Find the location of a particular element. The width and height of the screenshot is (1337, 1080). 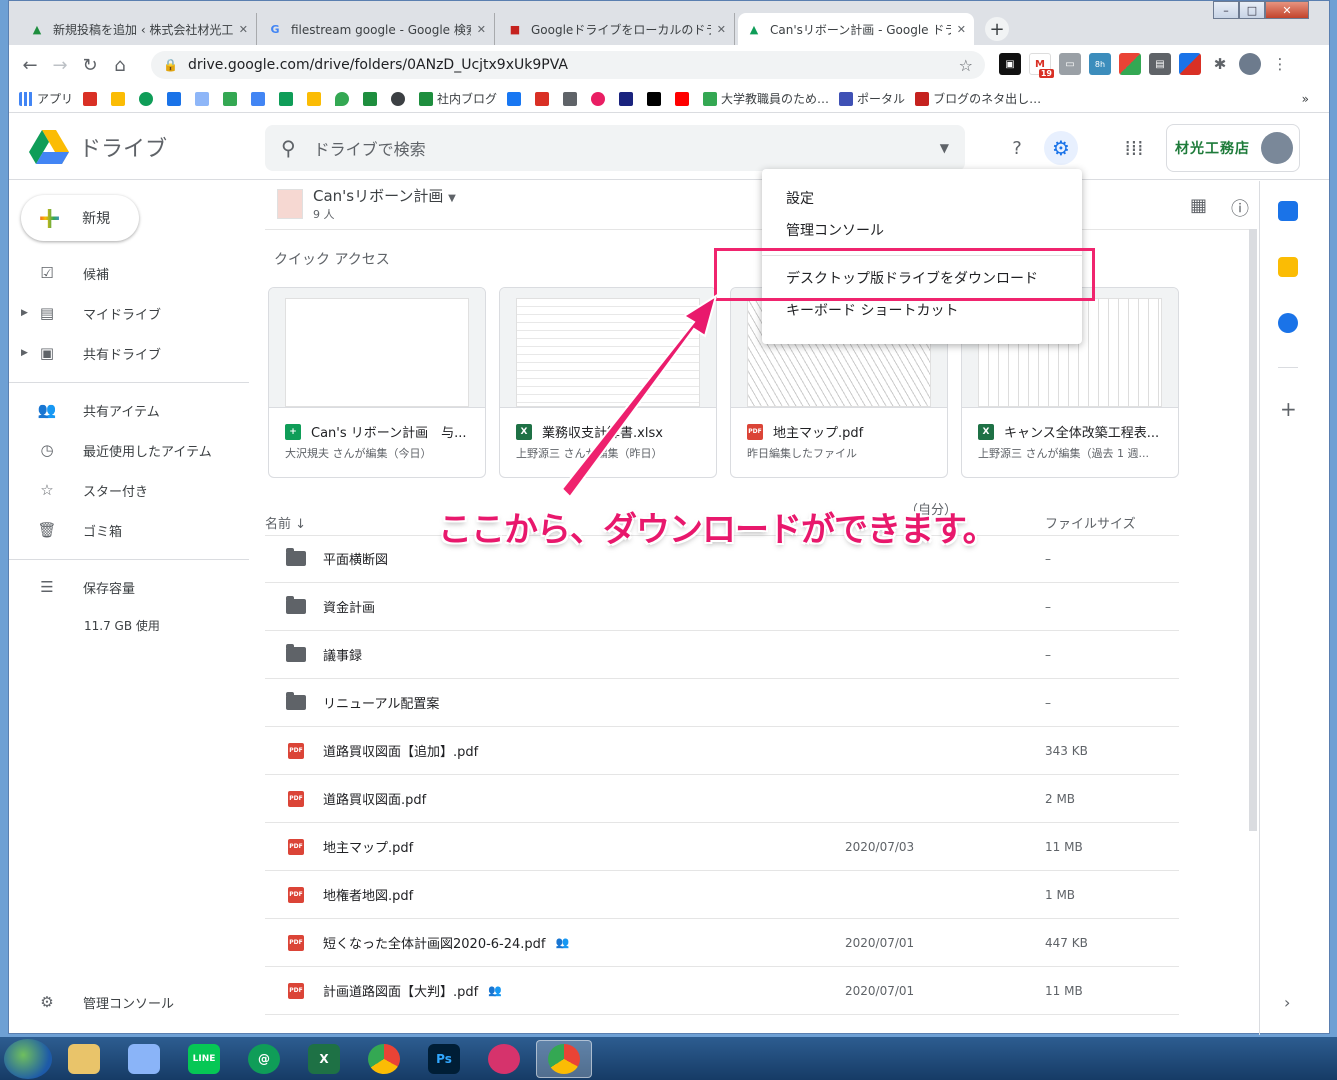

excel-taskbar-button: X is located at coordinates (324, 1059).